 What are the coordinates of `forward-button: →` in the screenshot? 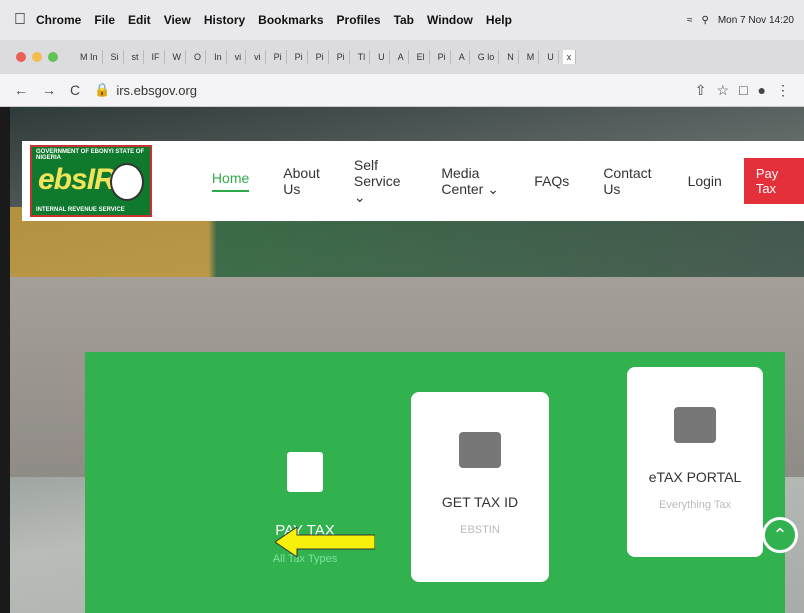 It's located at (49, 90).